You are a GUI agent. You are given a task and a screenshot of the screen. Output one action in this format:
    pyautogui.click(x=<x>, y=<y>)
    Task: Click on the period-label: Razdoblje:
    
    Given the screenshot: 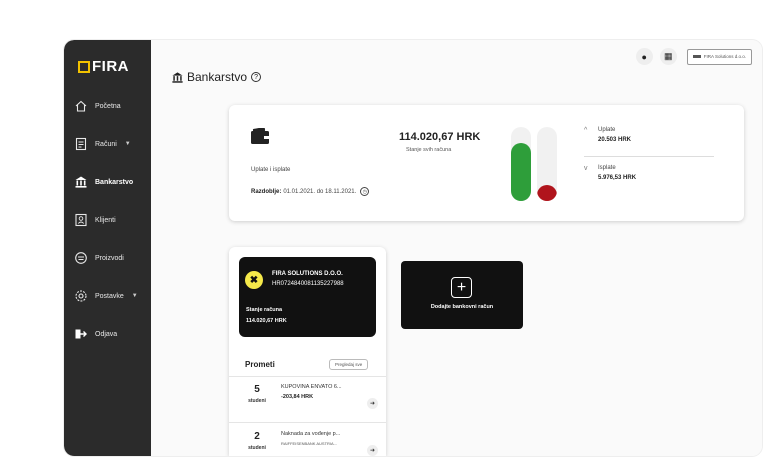 What is the action you would take?
    pyautogui.click(x=266, y=191)
    